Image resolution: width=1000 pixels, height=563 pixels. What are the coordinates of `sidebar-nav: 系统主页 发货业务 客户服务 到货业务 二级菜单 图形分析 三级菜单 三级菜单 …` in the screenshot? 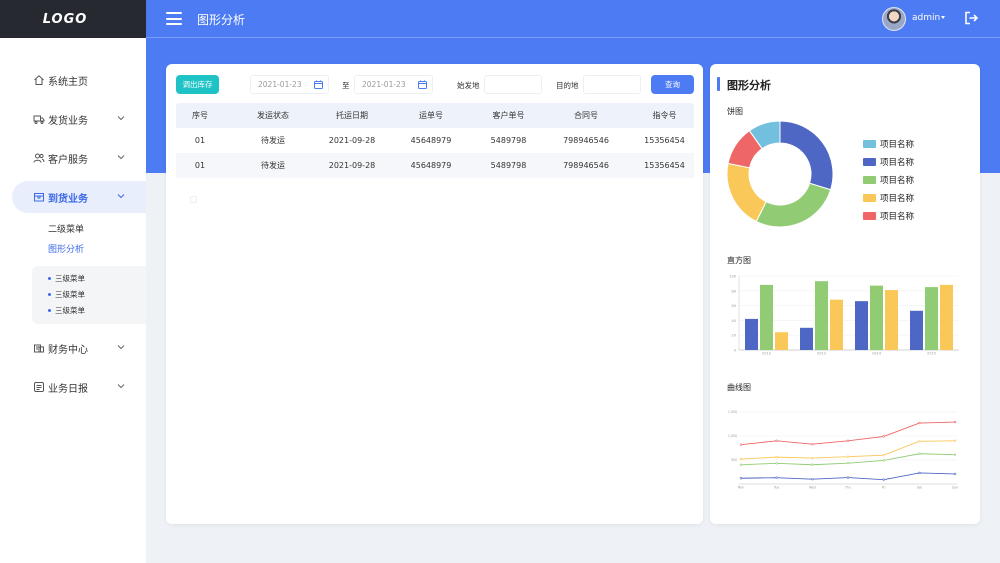 It's located at (73, 220).